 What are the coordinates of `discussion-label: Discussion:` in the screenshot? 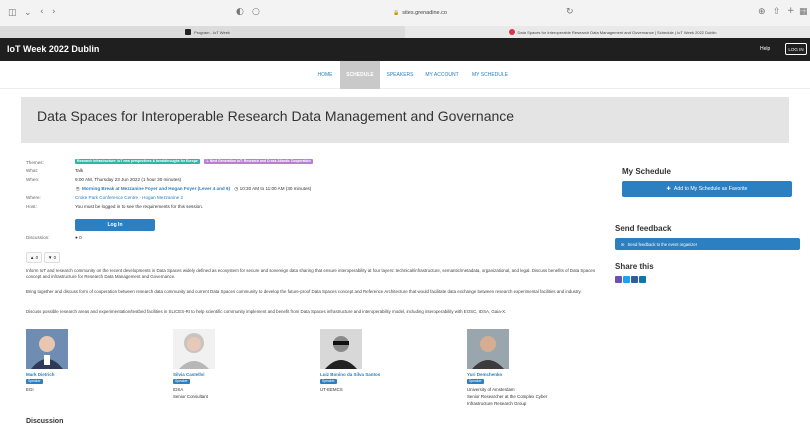 It's located at (38, 237).